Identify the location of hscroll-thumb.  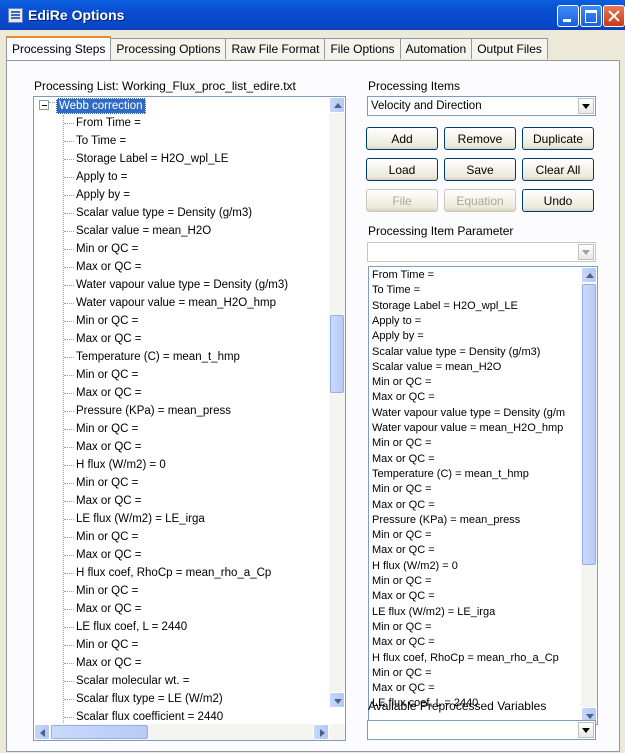
(99, 732).